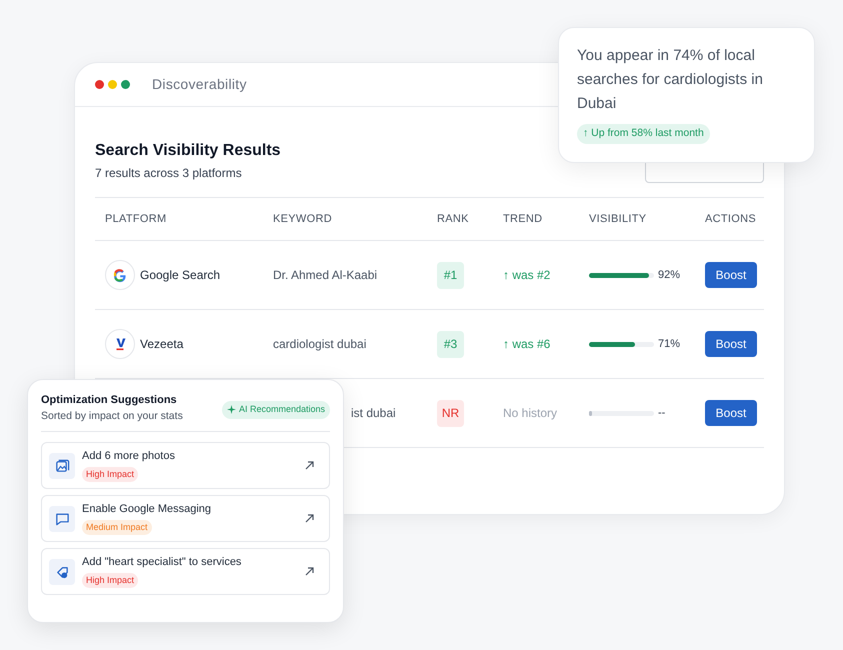  I want to click on platform-name: Vezeeta, so click(162, 344).